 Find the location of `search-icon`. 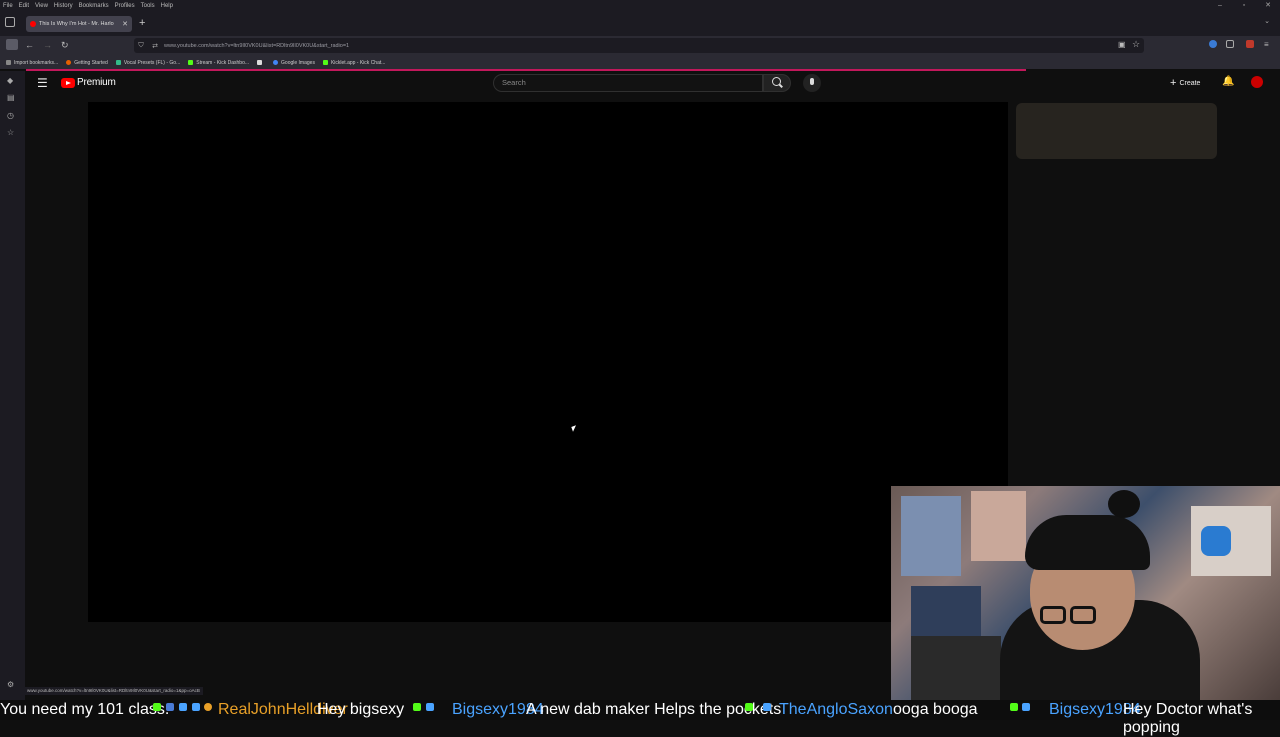

search-icon is located at coordinates (776, 81).